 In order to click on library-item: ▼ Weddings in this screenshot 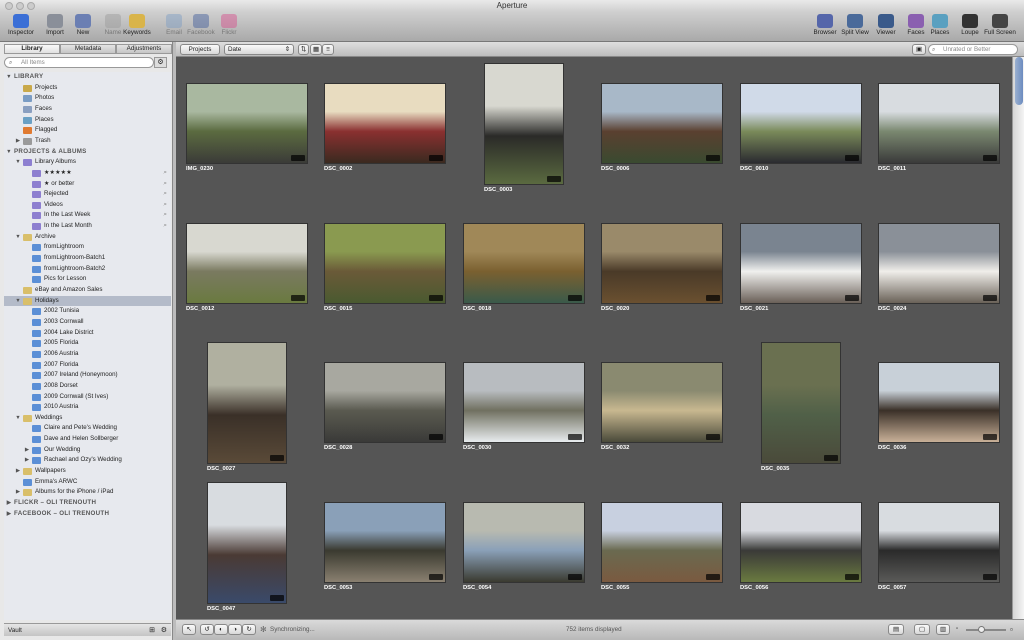, I will do `click(87, 418)`.